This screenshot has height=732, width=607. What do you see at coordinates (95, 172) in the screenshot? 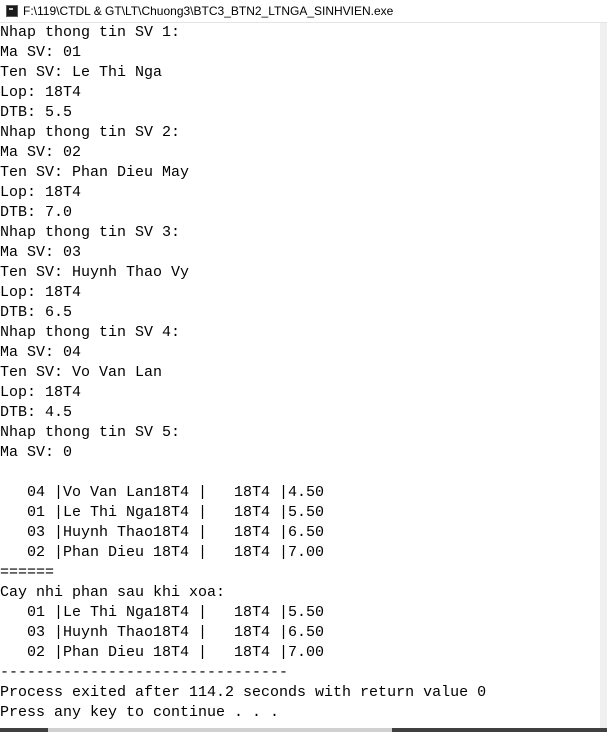
I see `console-line: Ten SV: Phan Dieu May` at bounding box center [95, 172].